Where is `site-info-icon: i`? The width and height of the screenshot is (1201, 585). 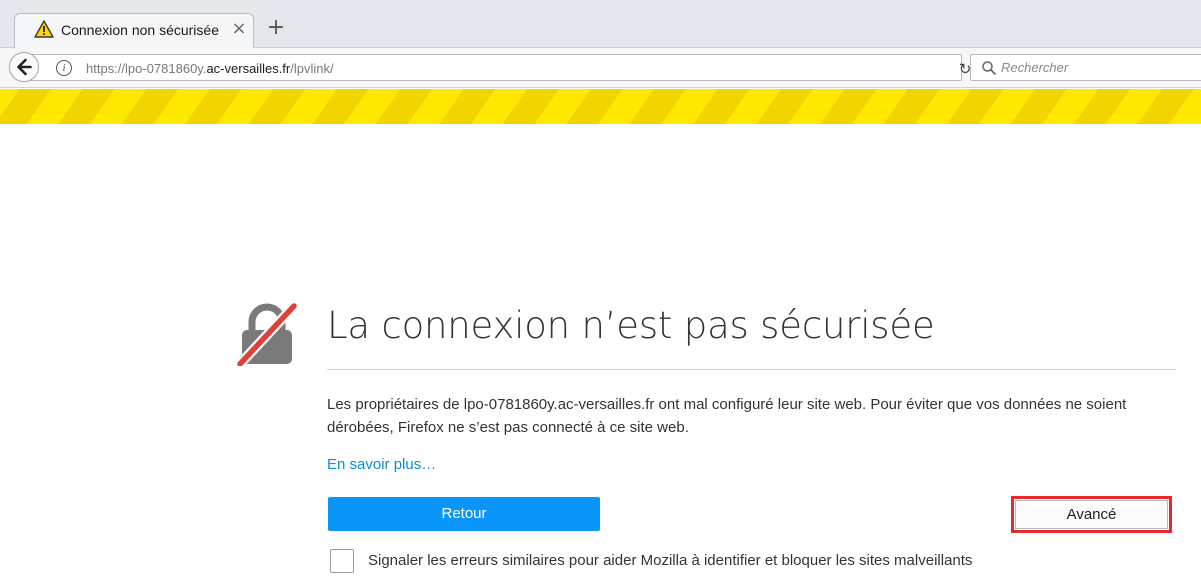 site-info-icon: i is located at coordinates (64, 68).